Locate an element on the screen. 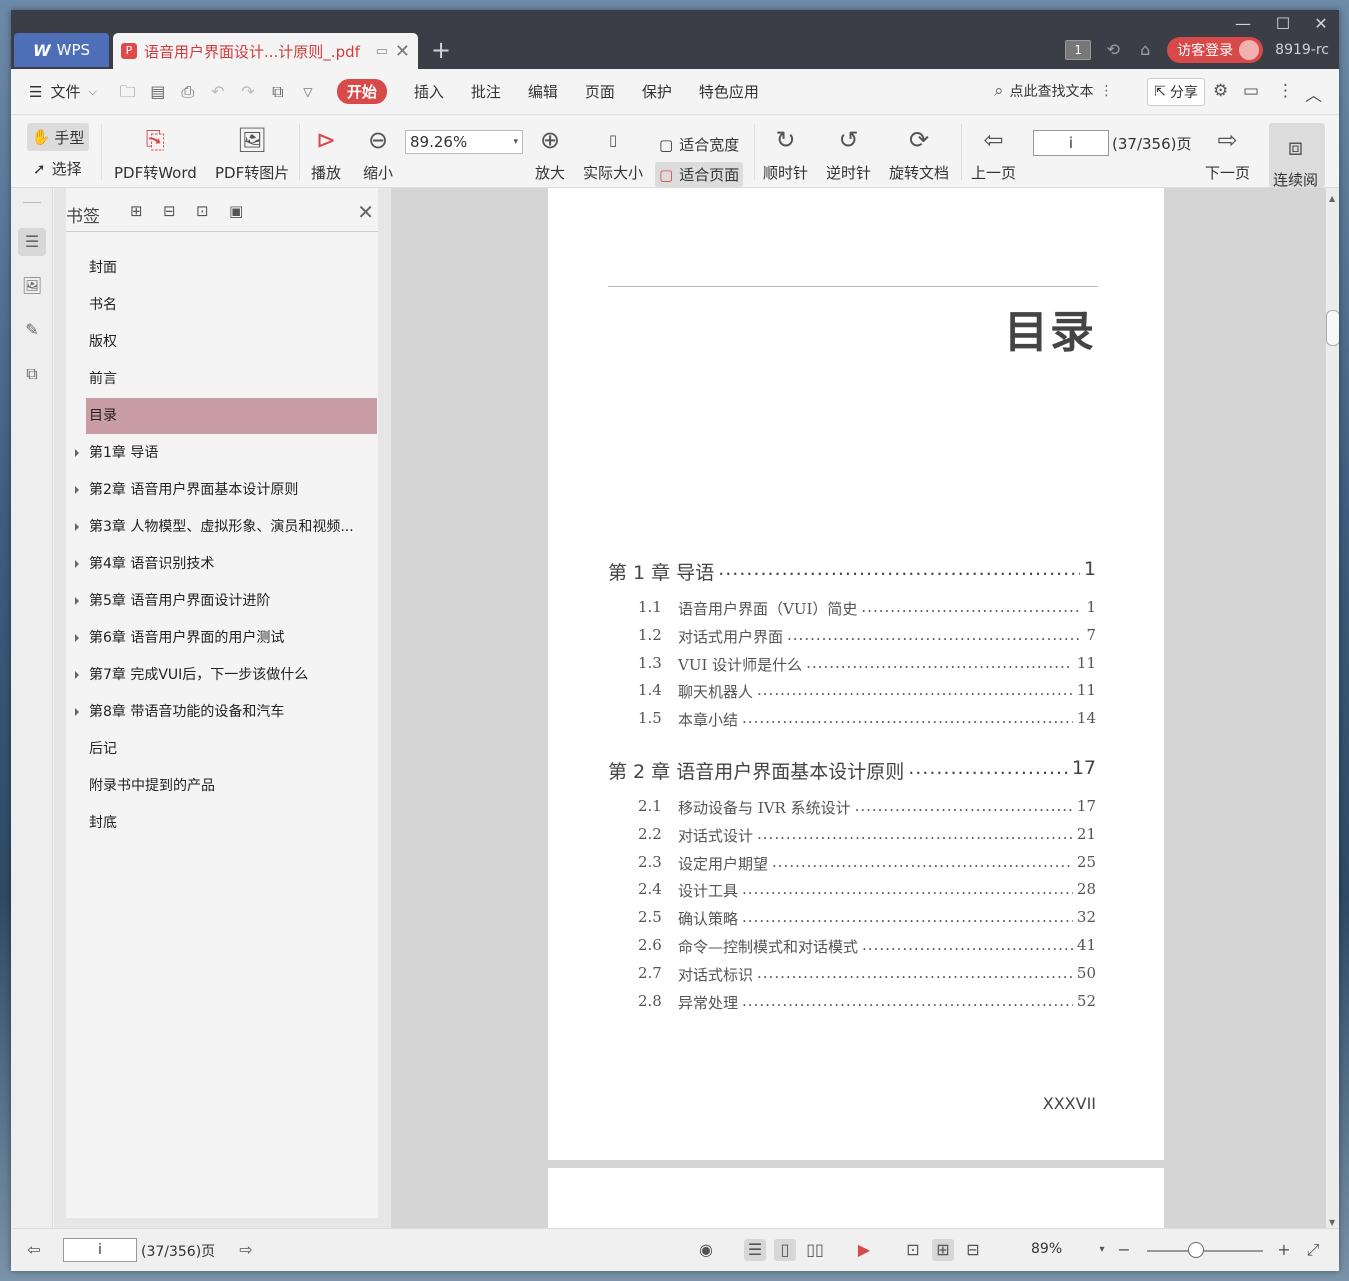  monitor-icon: ▭ is located at coordinates (382, 51).